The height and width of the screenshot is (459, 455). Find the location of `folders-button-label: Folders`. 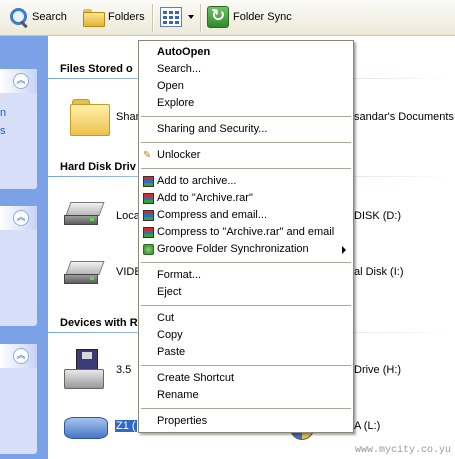

folders-button-label: Folders is located at coordinates (126, 17).